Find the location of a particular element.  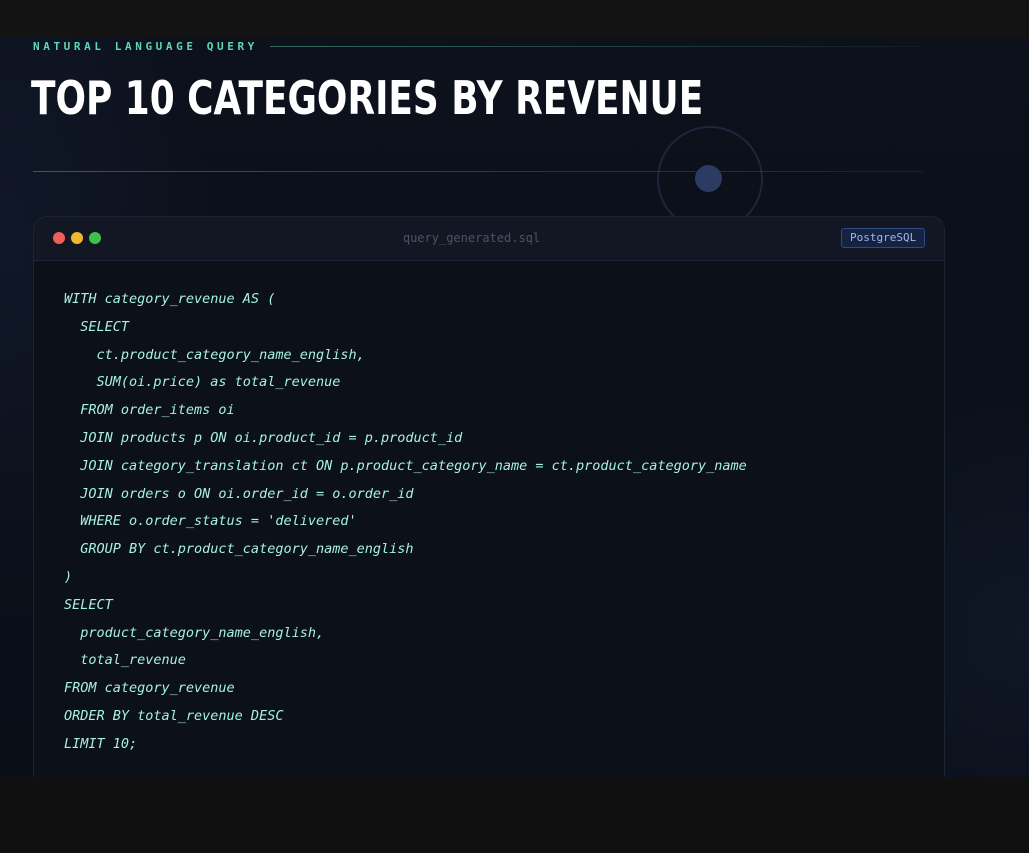

filename-label: query_generated.sql is located at coordinates (471, 238).